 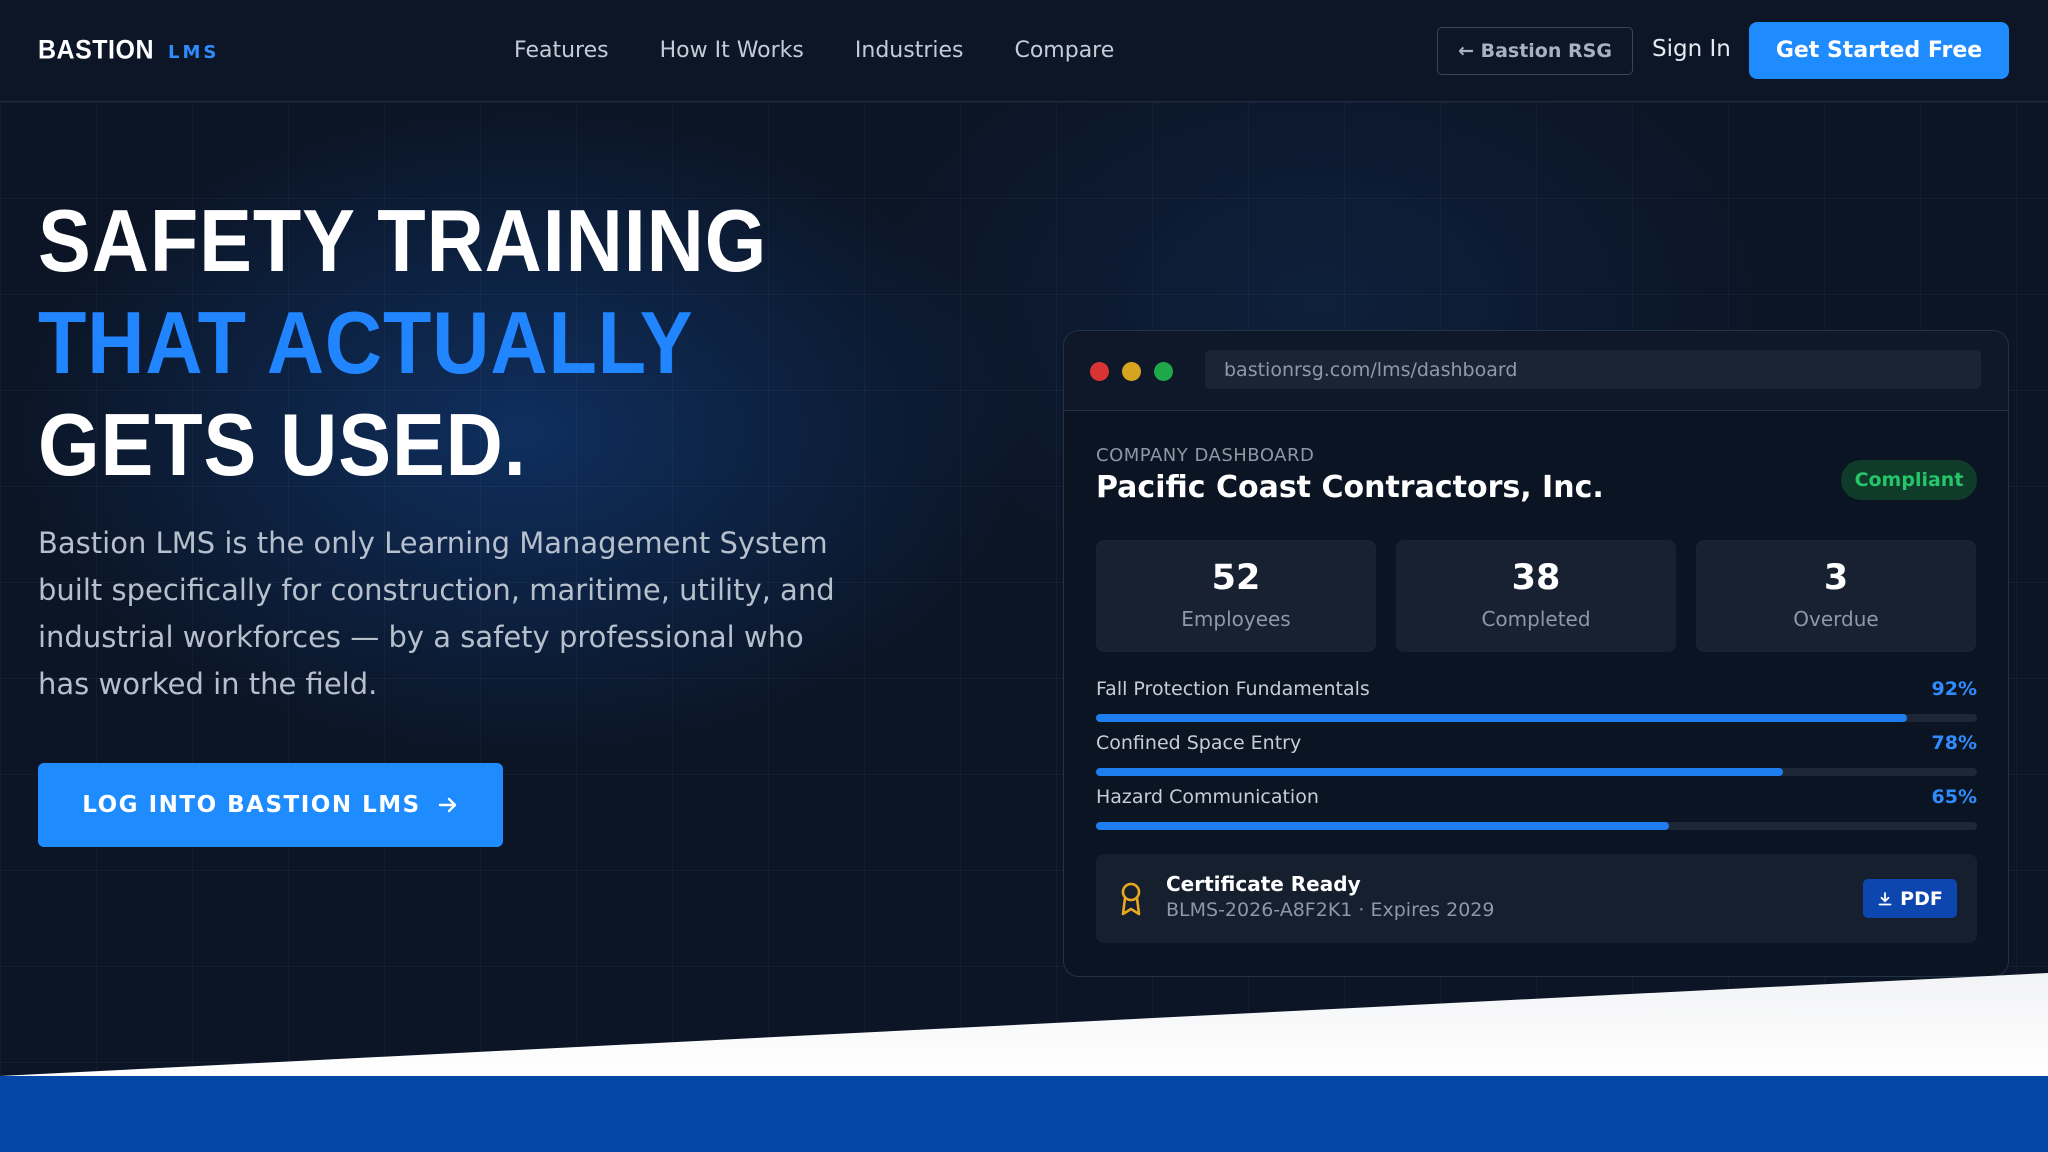 I want to click on download-pdf-button: PDF, so click(x=1910, y=898).